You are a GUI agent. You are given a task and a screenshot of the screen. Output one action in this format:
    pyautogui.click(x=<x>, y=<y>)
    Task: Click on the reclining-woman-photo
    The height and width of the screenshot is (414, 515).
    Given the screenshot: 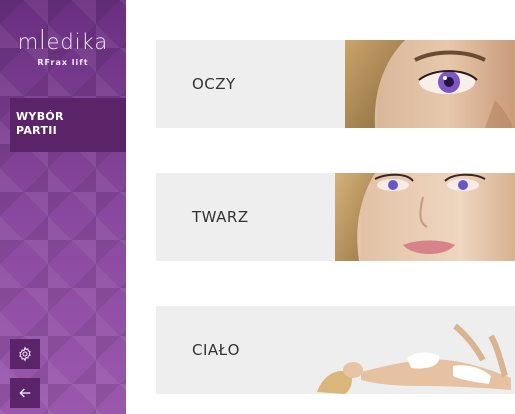 What is the action you would take?
    pyautogui.click(x=415, y=350)
    